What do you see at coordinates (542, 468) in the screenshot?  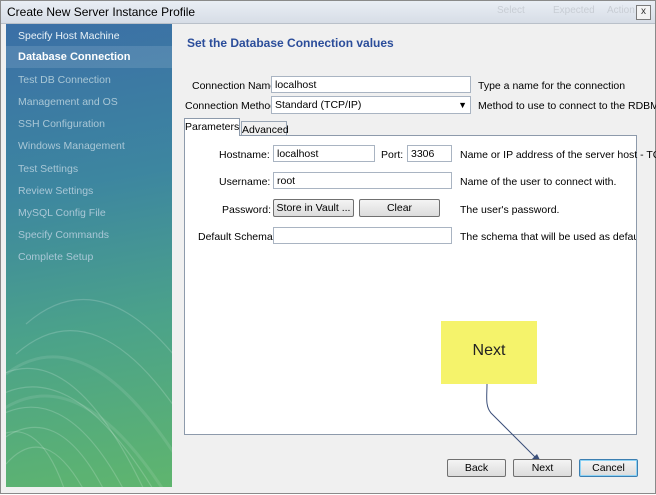 I see `next-button: Next` at bounding box center [542, 468].